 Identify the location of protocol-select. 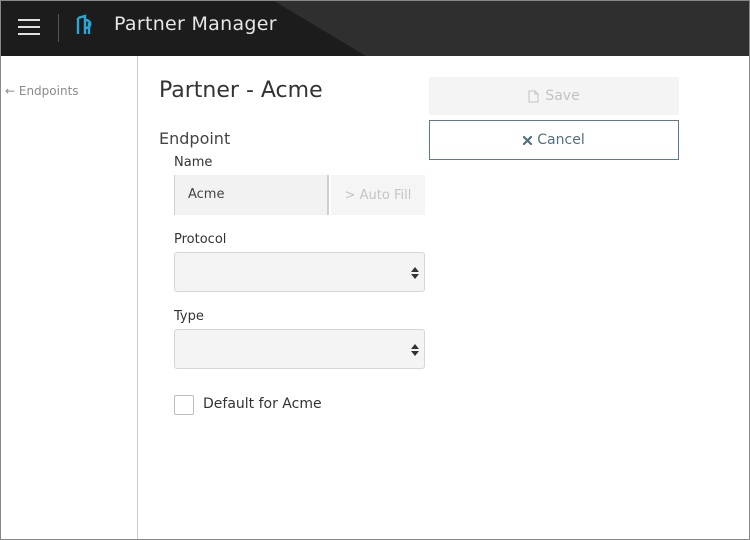
(299, 272).